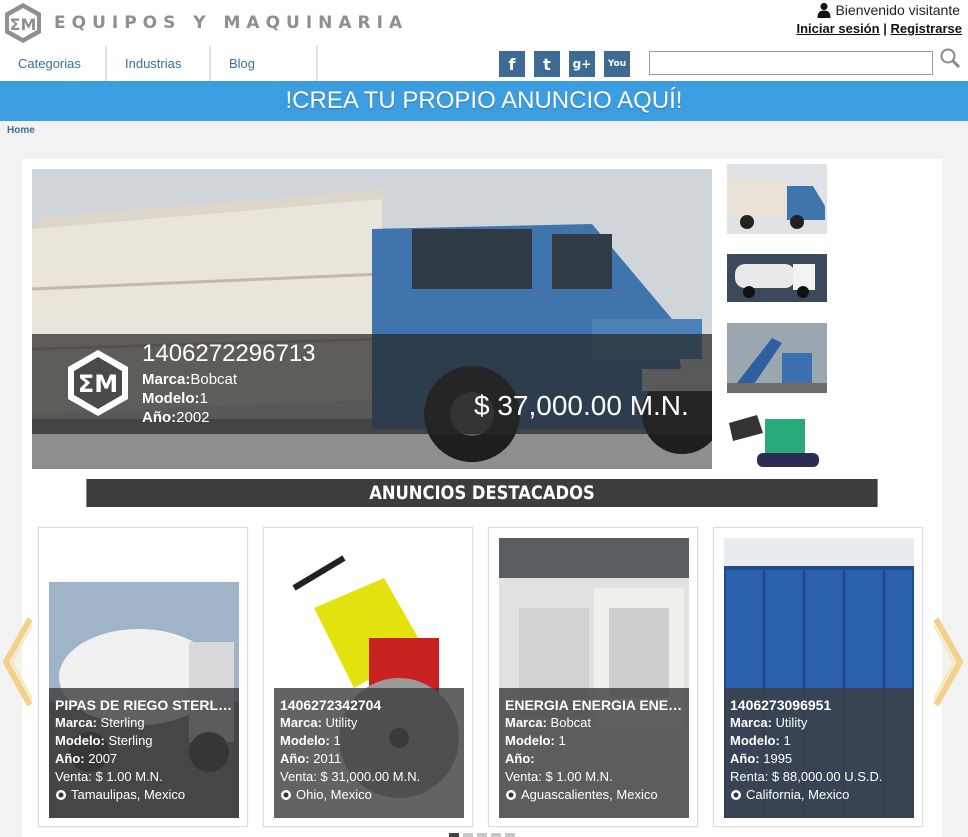 Image resolution: width=968 pixels, height=837 pixels. I want to click on carousel-next-arrow, so click(949, 662).